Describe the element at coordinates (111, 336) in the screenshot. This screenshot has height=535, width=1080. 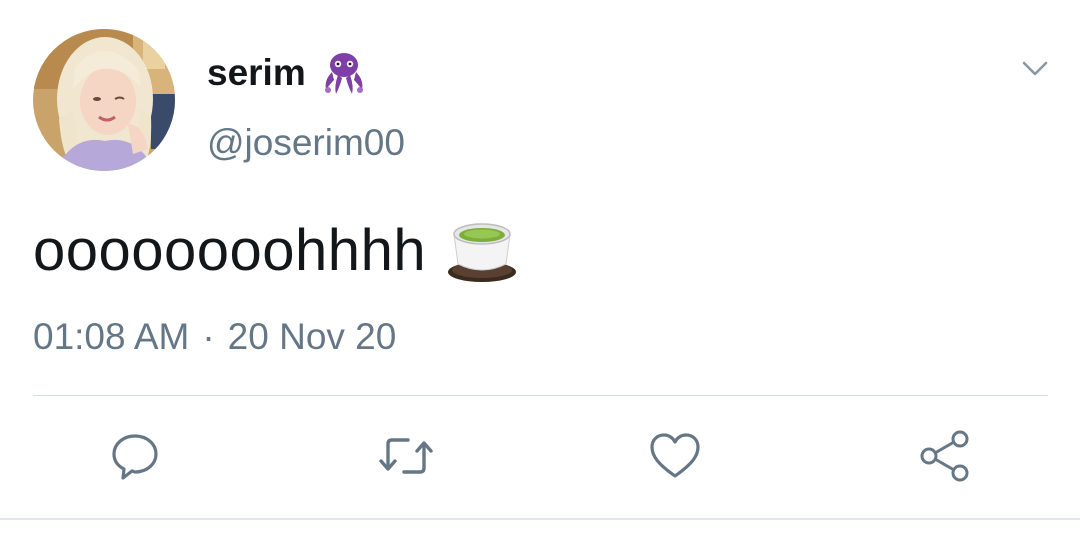
I see `tweet-time: 01:08 AM` at that location.